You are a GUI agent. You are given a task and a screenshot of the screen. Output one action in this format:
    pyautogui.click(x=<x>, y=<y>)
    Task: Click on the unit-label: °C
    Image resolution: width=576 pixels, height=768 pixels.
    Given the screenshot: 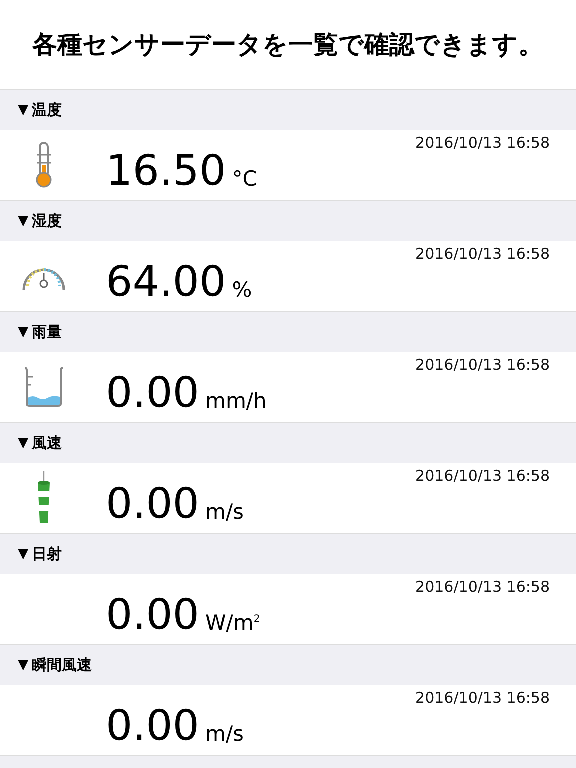 What is the action you would take?
    pyautogui.click(x=245, y=179)
    